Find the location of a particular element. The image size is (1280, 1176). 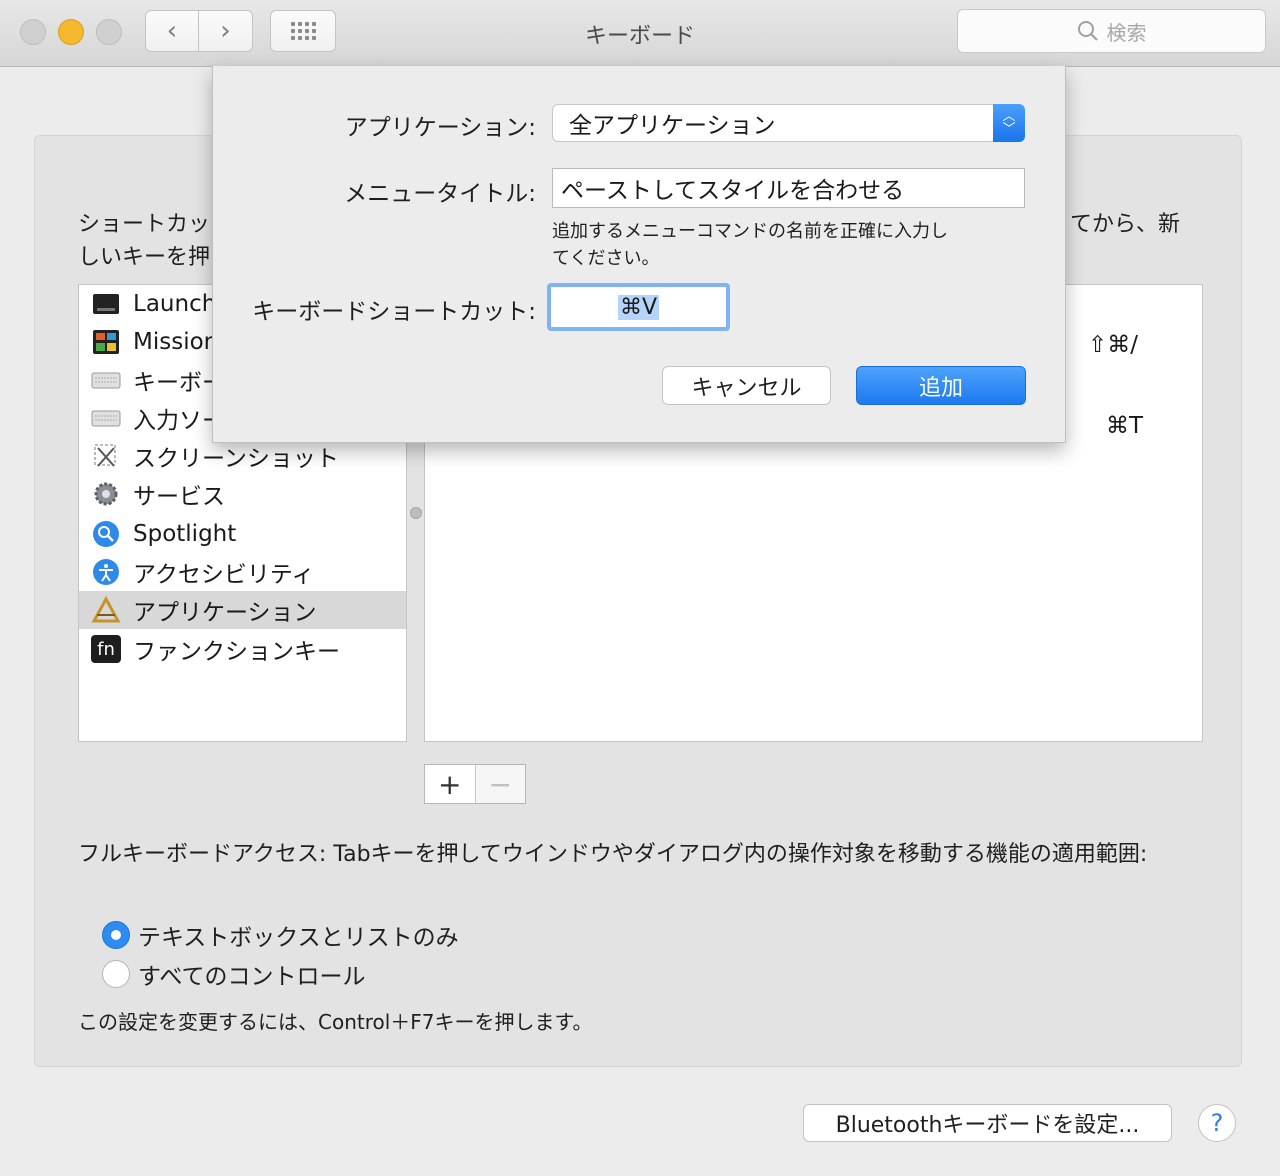

sidebar-item-label: アクセシビリティ is located at coordinates (224, 575).